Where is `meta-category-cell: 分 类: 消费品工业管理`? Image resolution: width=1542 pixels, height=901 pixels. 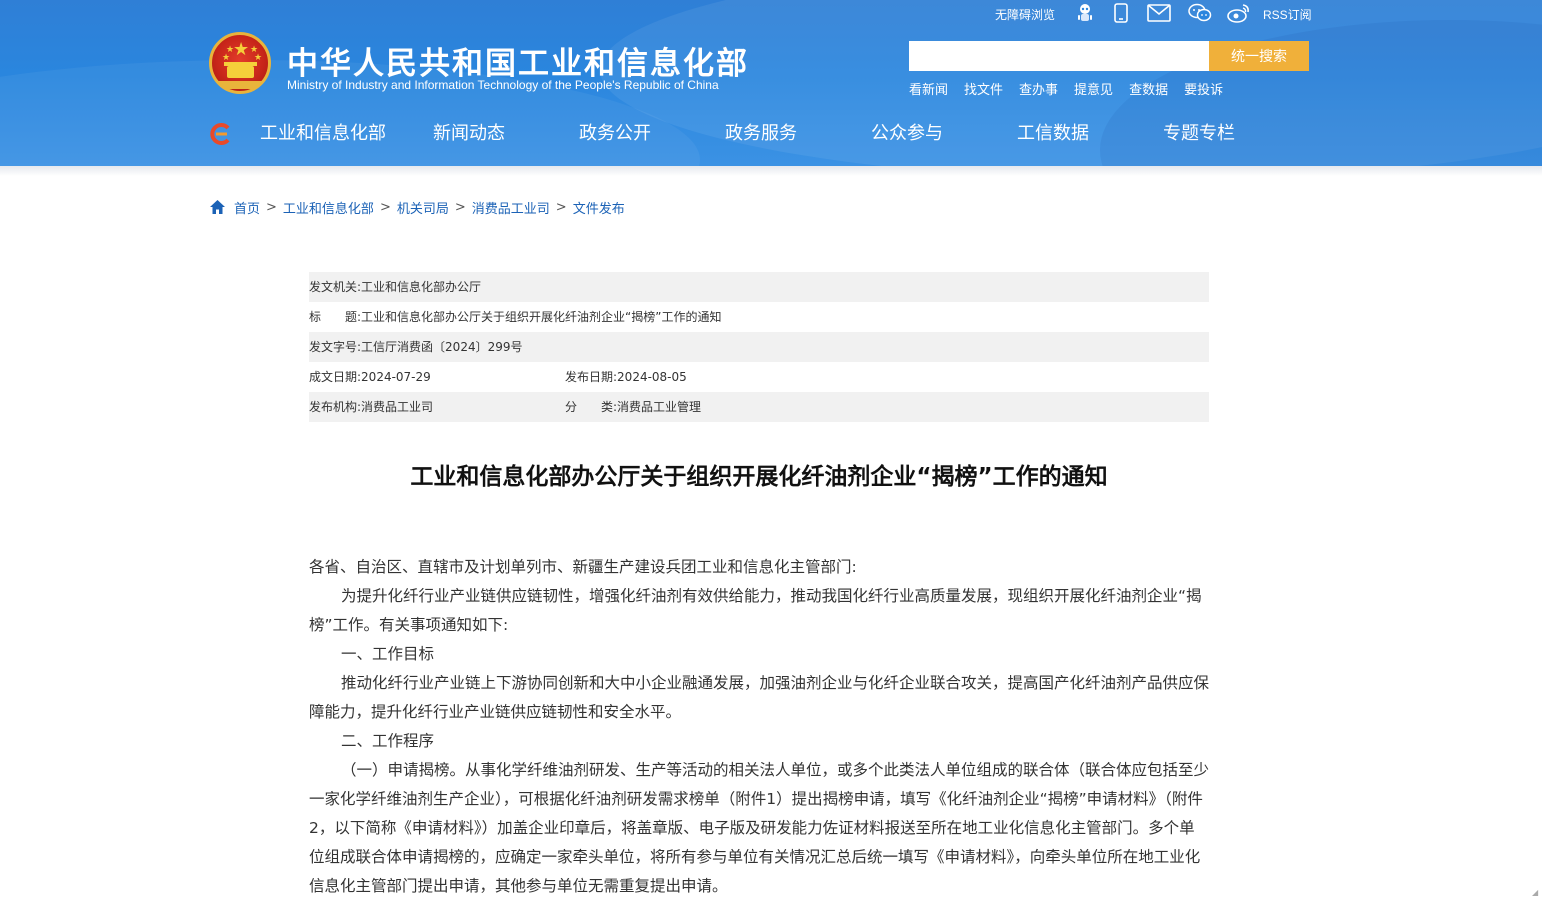 meta-category-cell: 分 类: 消费品工业管理 is located at coordinates (633, 407).